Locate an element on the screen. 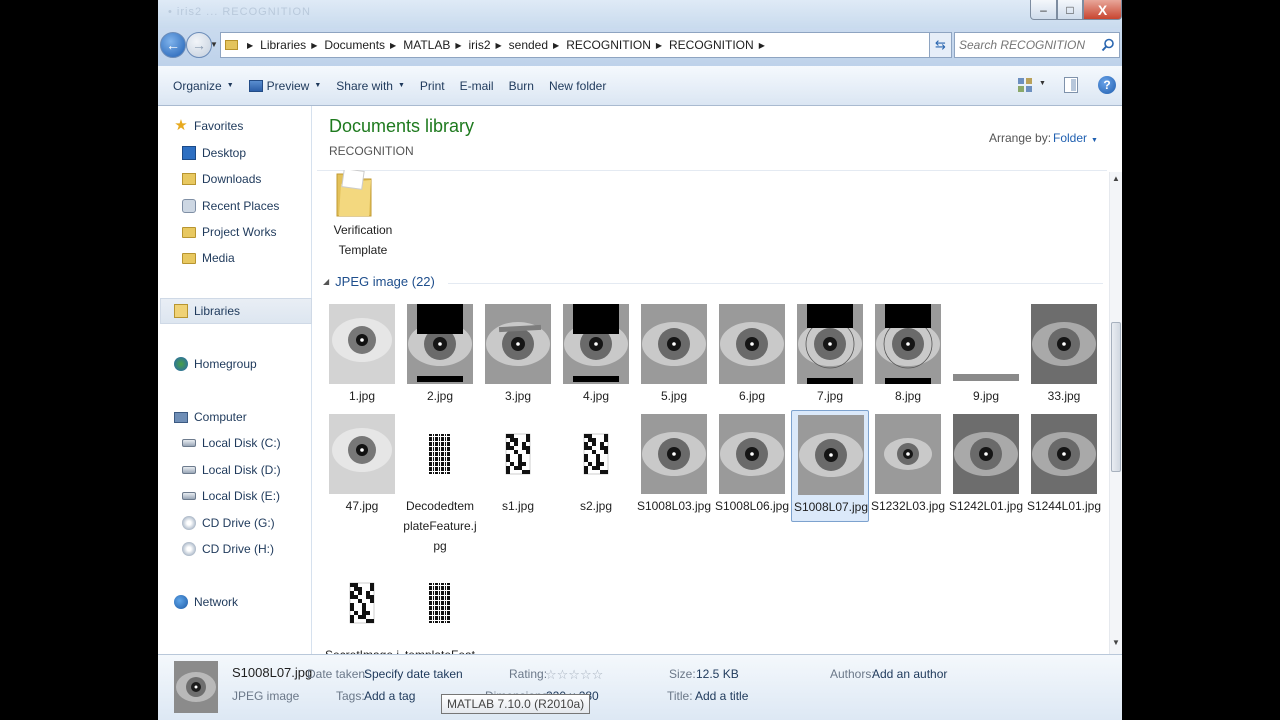 Image resolution: width=1280 pixels, height=720 pixels. breadcrumb-libraries: Libraries ▶ is located at coordinates (292, 45).